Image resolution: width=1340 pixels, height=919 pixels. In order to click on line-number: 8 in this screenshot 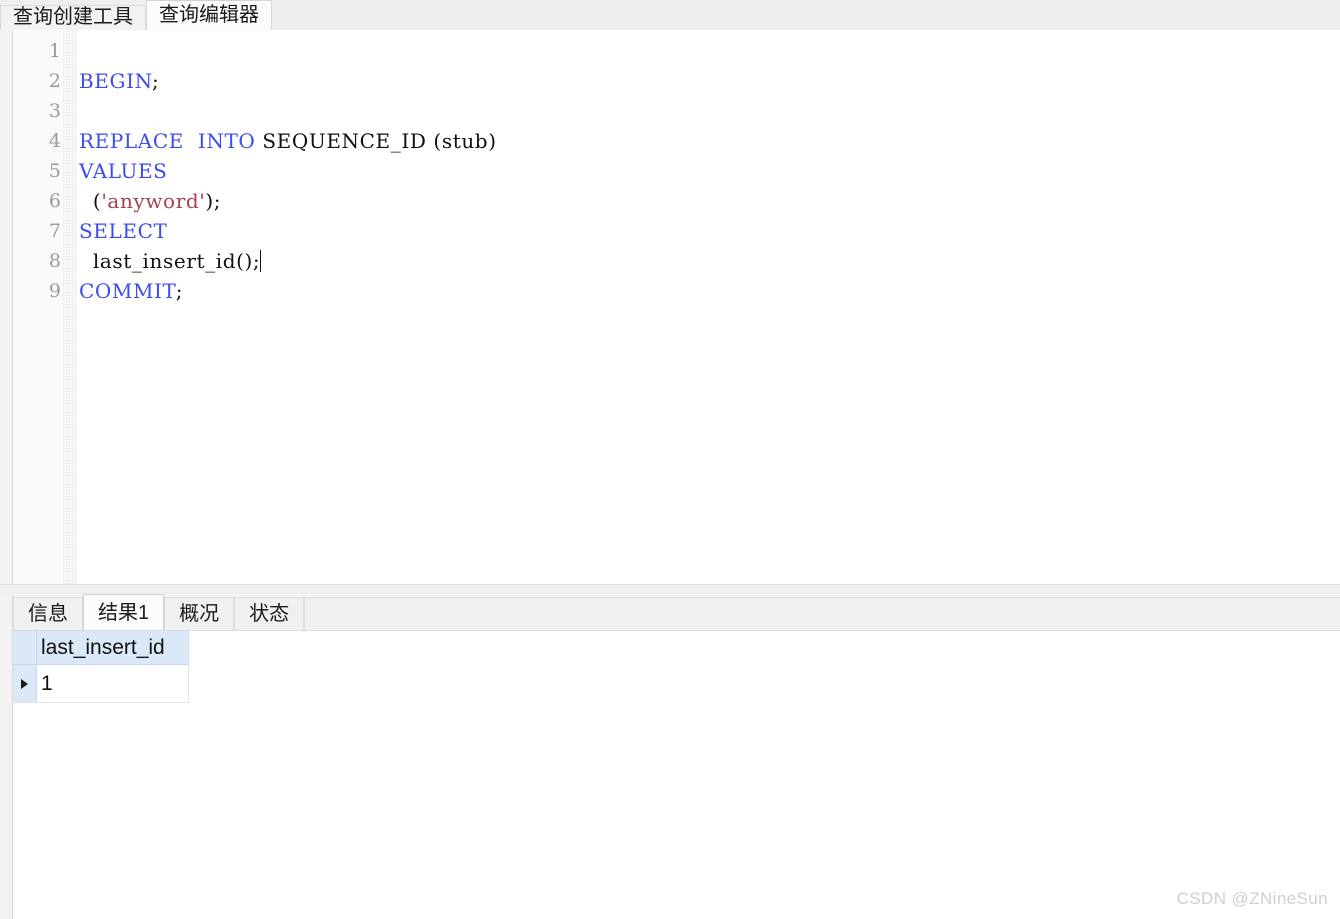, I will do `click(54, 261)`.